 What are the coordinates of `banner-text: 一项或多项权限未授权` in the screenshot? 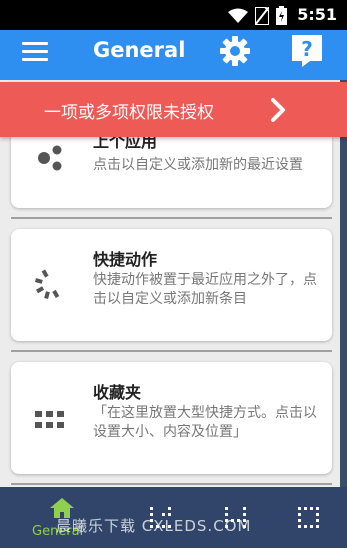 It's located at (129, 113).